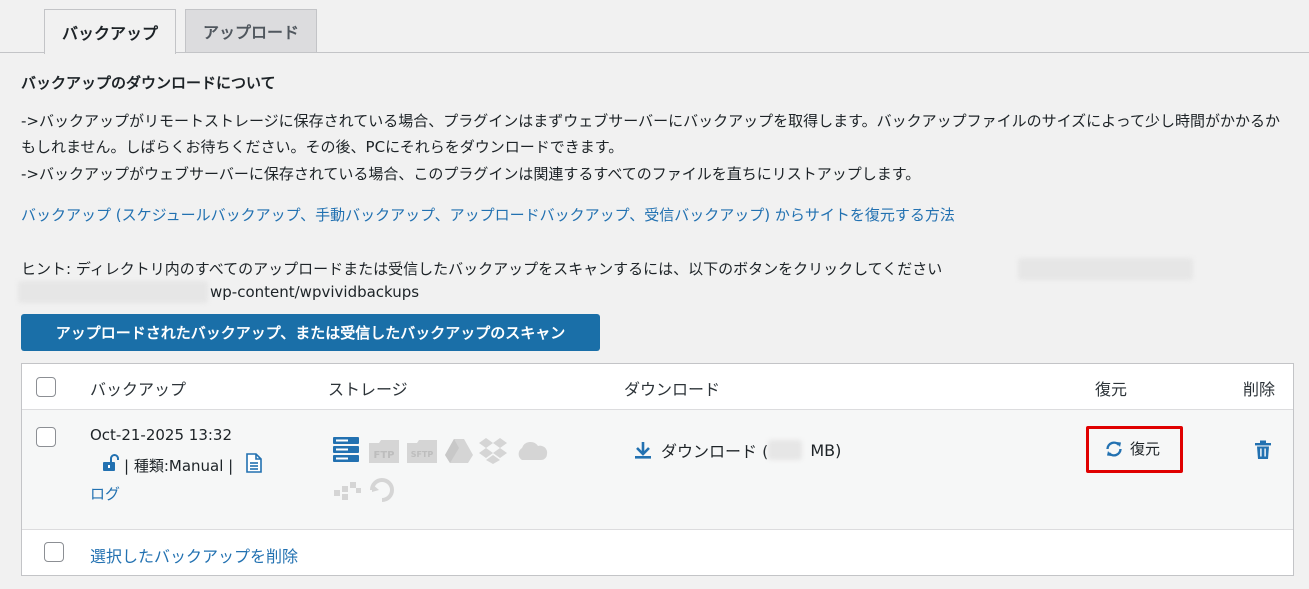 This screenshot has width=1309, height=589. I want to click on sftp-label: SFTP, so click(422, 454).